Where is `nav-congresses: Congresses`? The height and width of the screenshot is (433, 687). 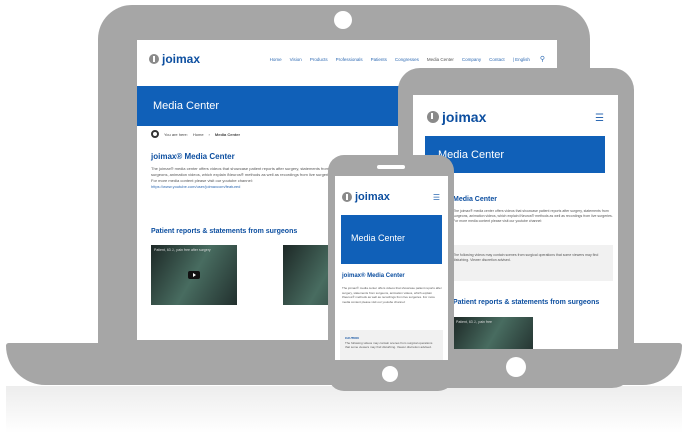
nav-congresses: Congresses is located at coordinates (407, 59).